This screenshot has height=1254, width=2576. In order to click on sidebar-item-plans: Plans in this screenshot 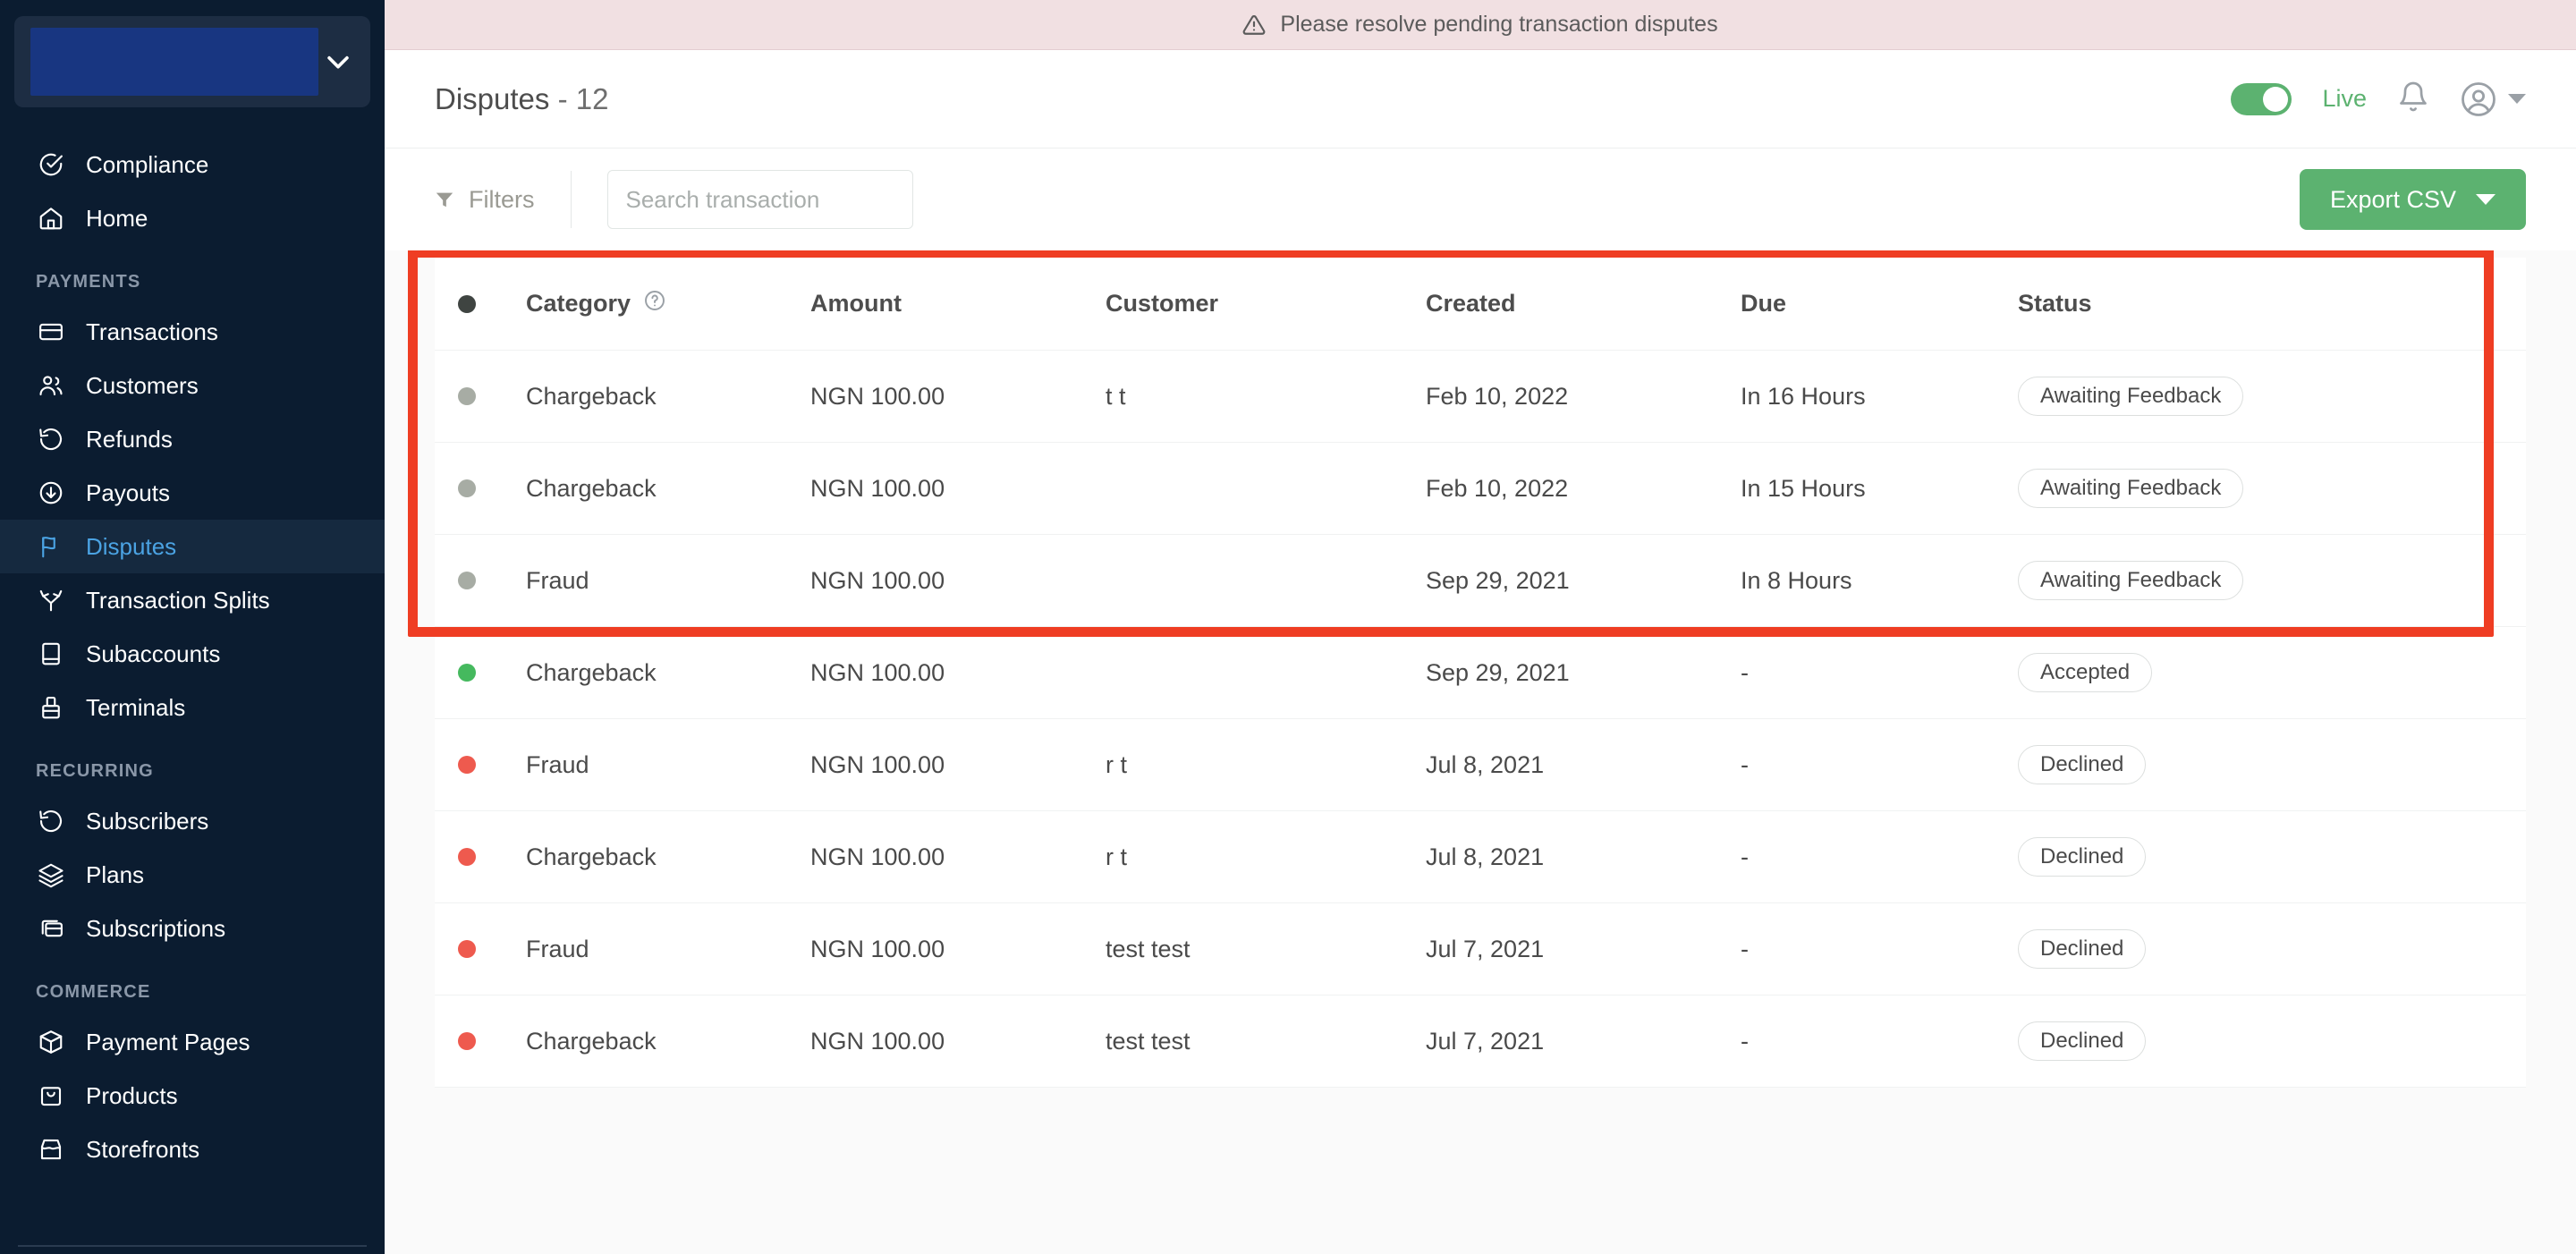, I will do `click(192, 875)`.